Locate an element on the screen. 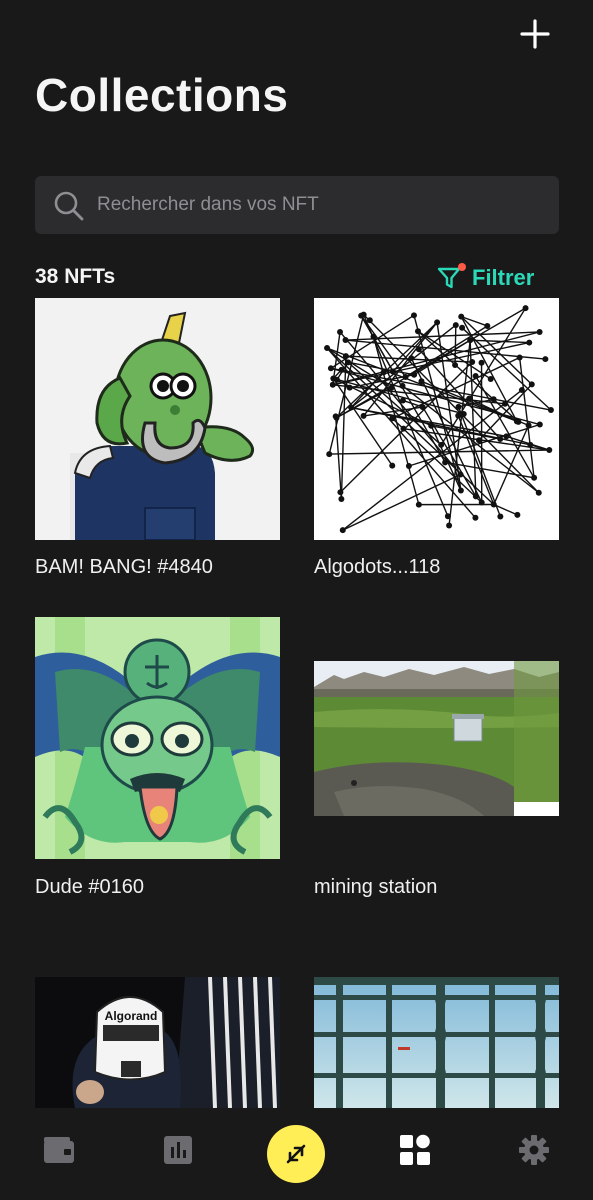 The image size is (593, 1200). nft-image: Algorand is located at coordinates (157, 1042).